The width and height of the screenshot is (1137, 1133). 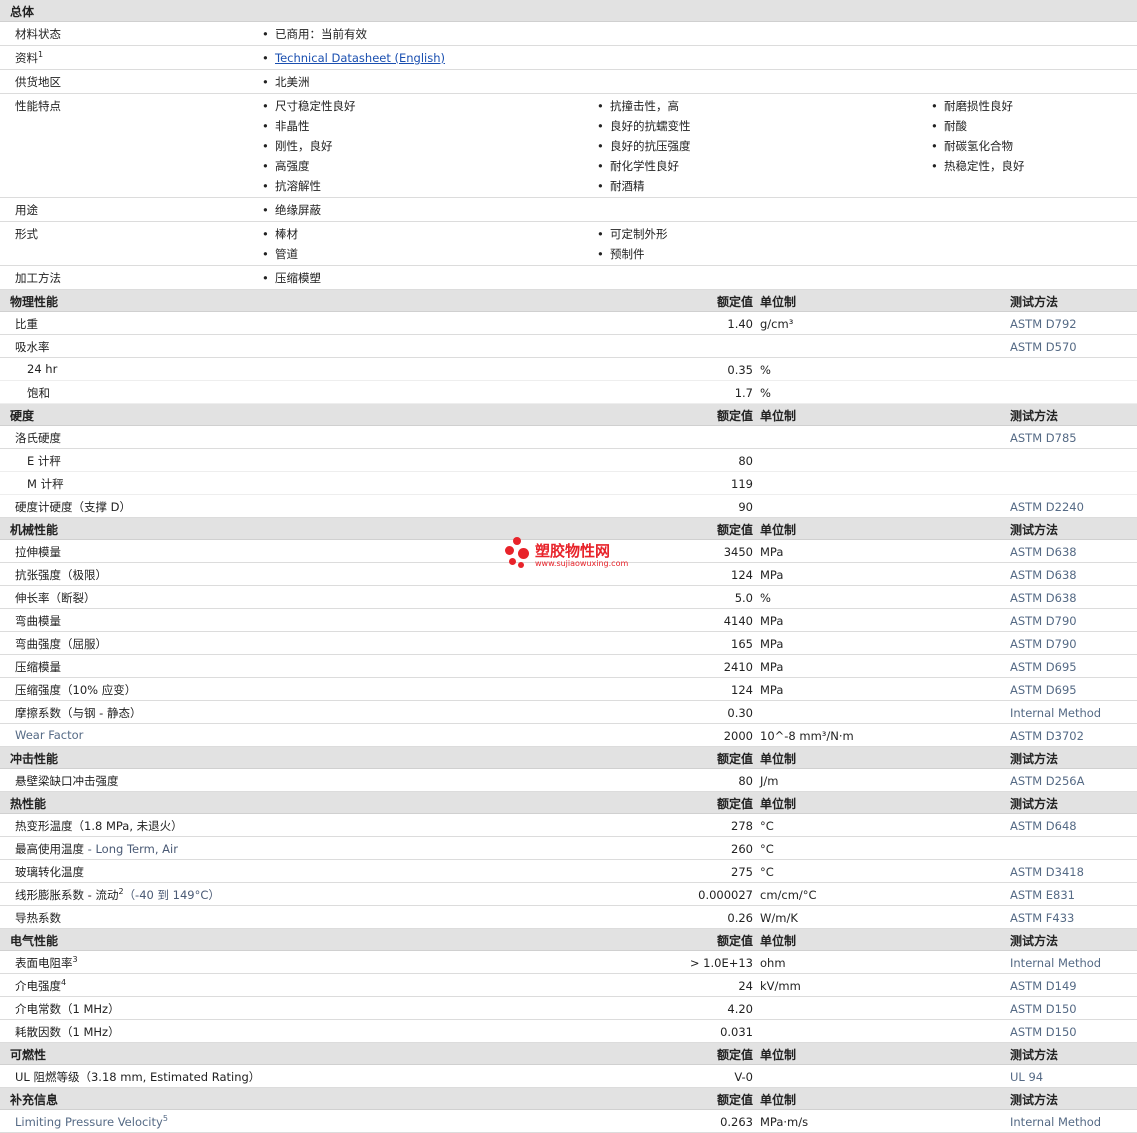 I want to click on column-header-unit: 单位制, so click(x=778, y=1055).